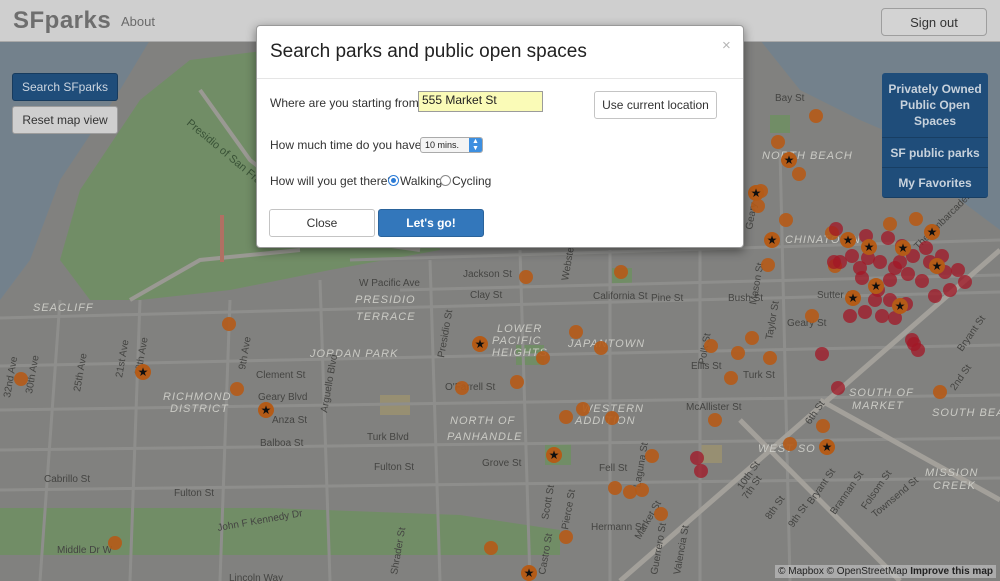 Image resolution: width=1000 pixels, height=581 pixels. Describe the element at coordinates (197, 397) in the screenshot. I see `map-label: RICHMOND` at that location.